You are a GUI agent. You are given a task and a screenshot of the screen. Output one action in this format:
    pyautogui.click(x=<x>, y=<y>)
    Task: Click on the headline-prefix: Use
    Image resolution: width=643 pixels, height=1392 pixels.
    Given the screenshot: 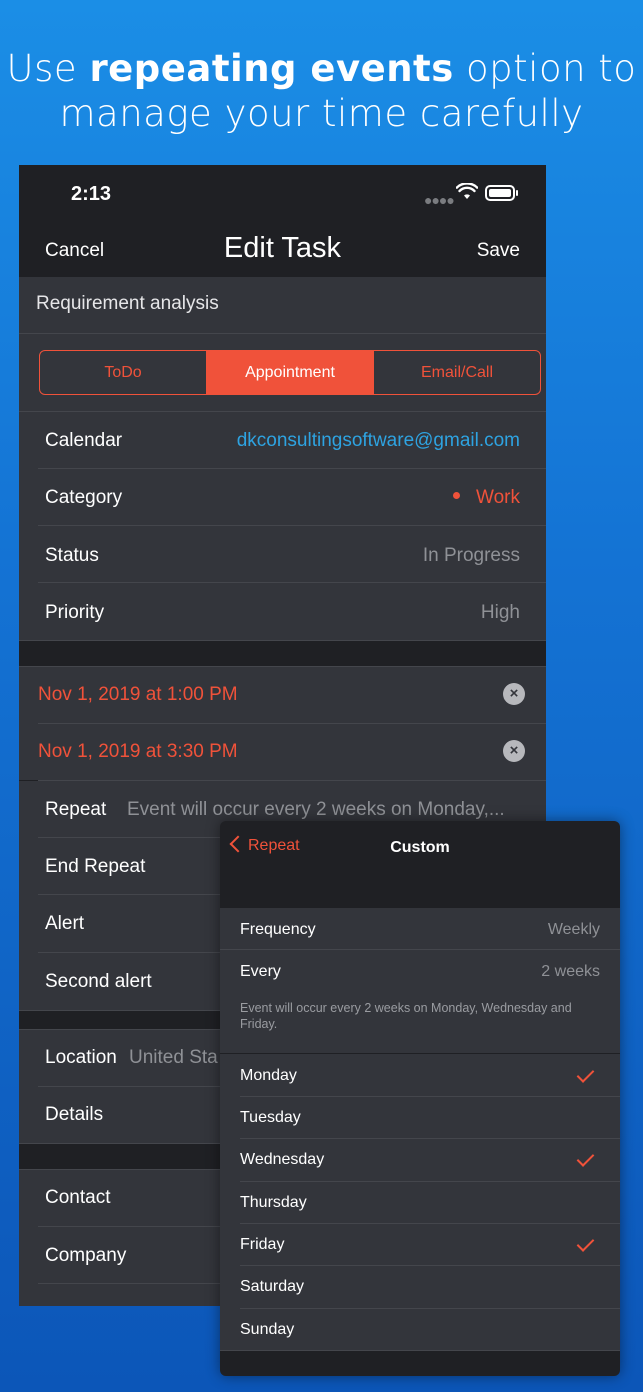 What is the action you would take?
    pyautogui.click(x=48, y=68)
    